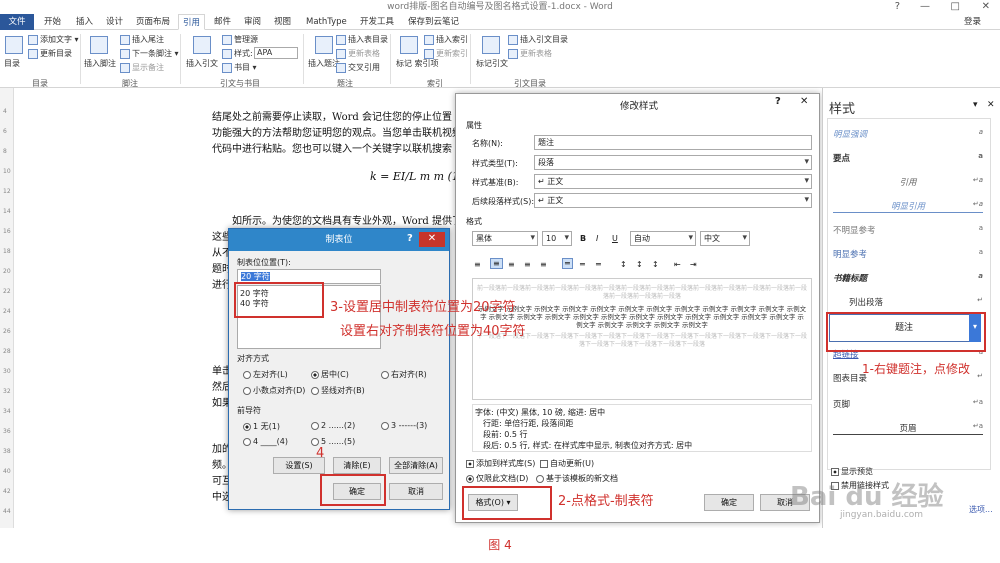 The image size is (1000, 563). What do you see at coordinates (142, 39) in the screenshot?
I see `insert-endnote-button: 插入尾注` at bounding box center [142, 39].